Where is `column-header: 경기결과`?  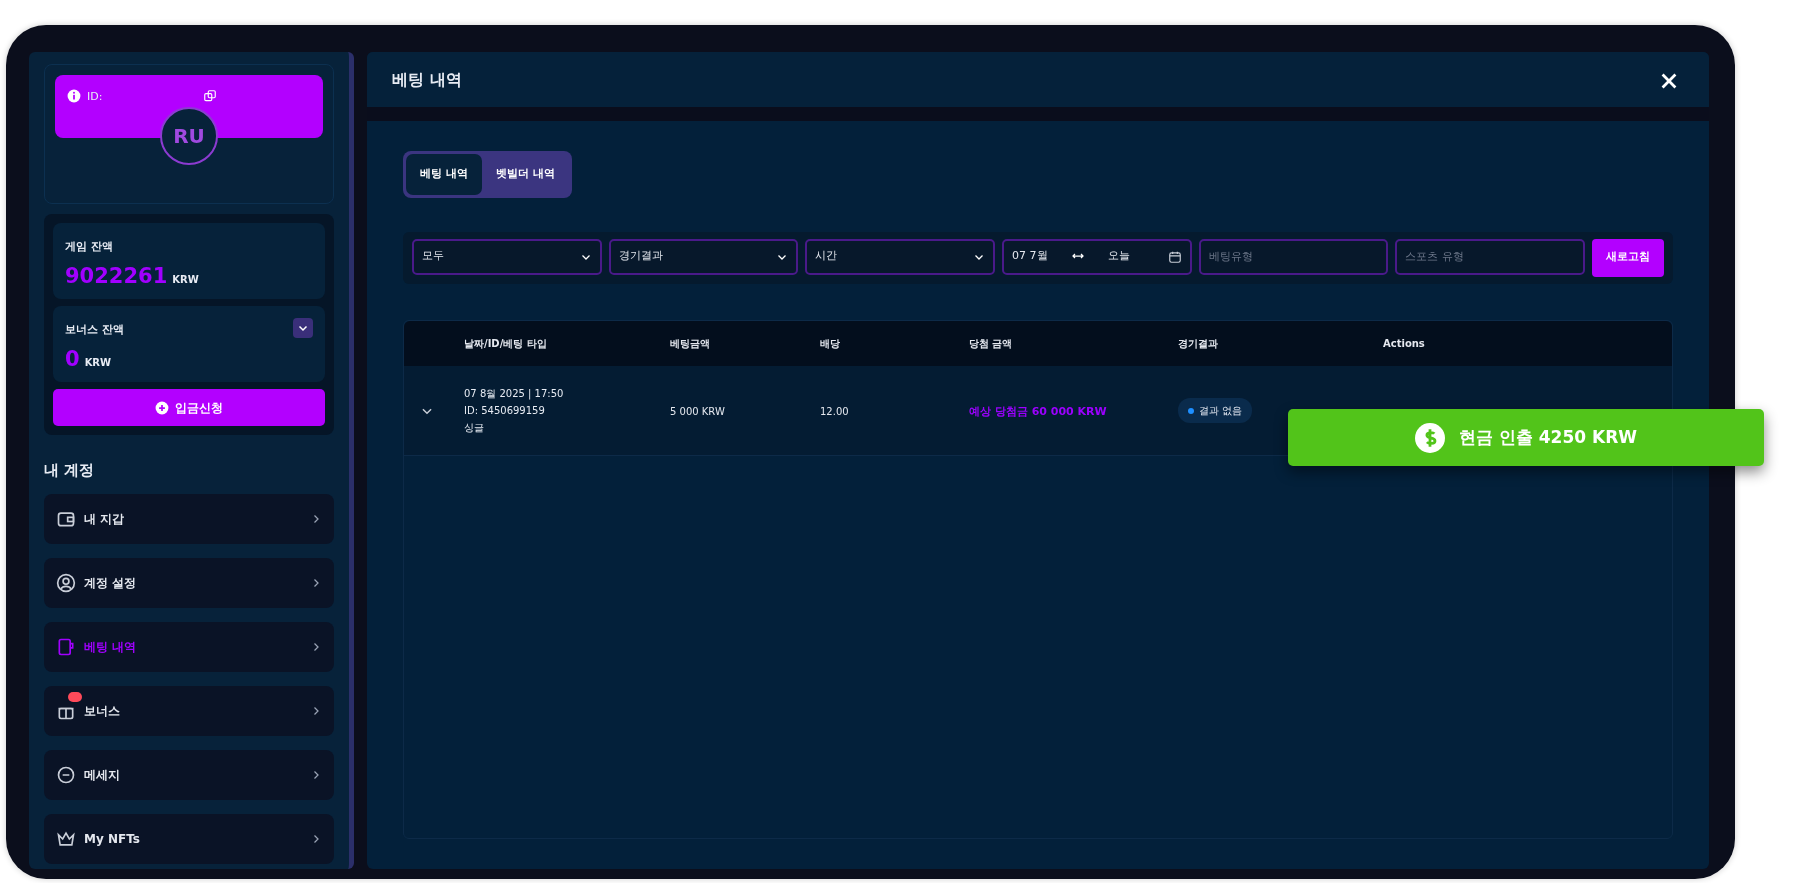
column-header: 경기결과 is located at coordinates (1198, 343).